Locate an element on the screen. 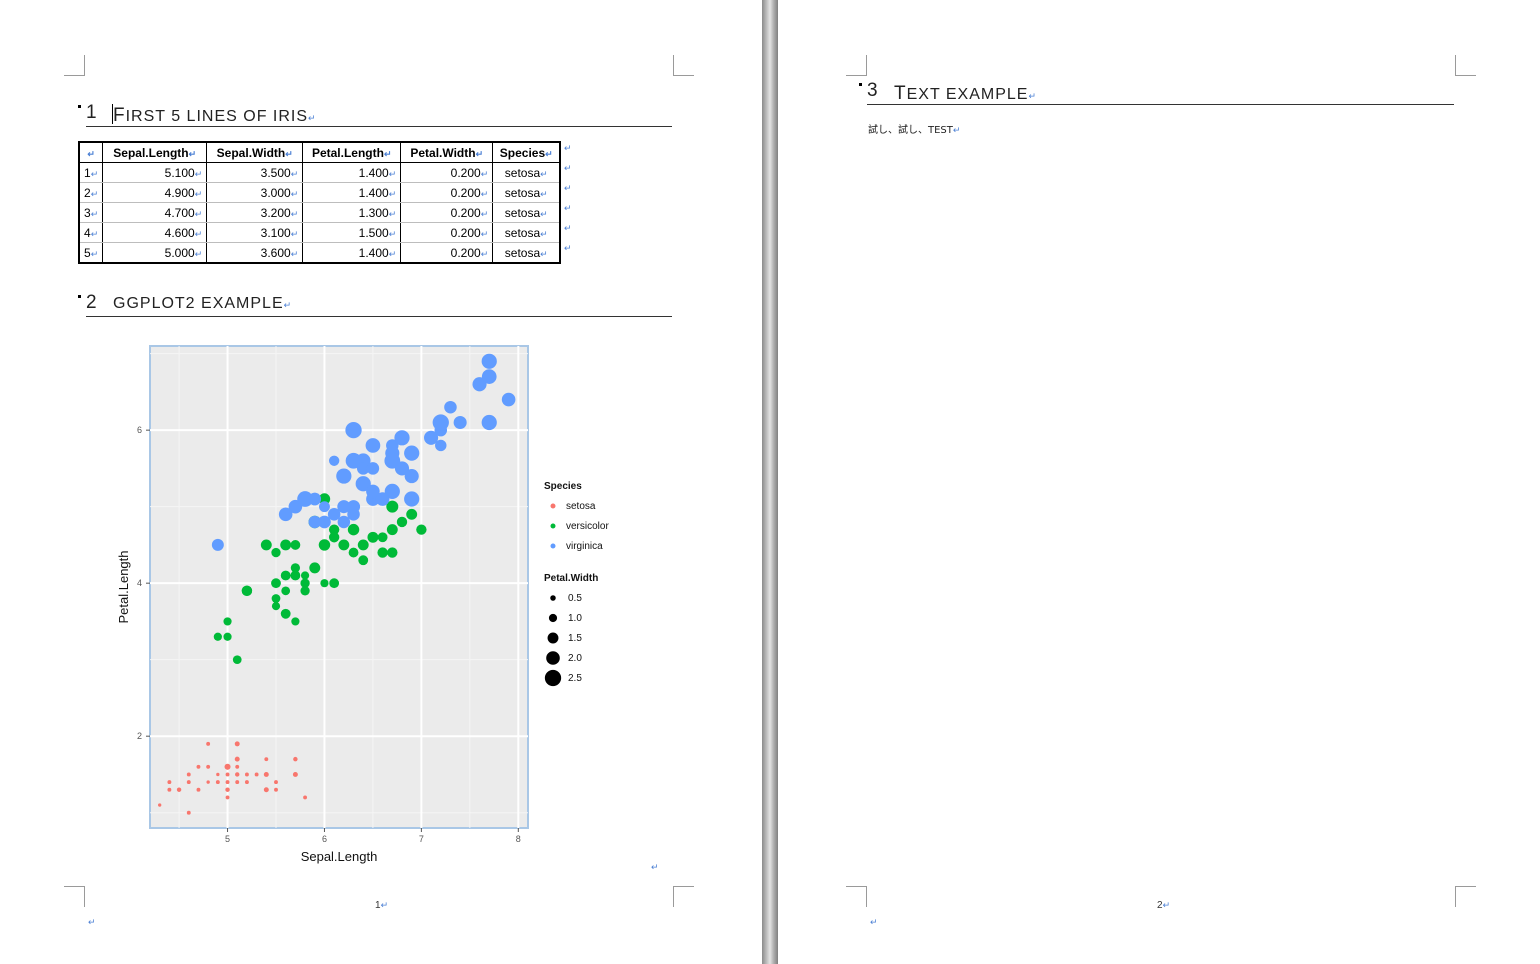 The width and height of the screenshot is (1540, 964). table-cell: 1↵ is located at coordinates (90, 172).